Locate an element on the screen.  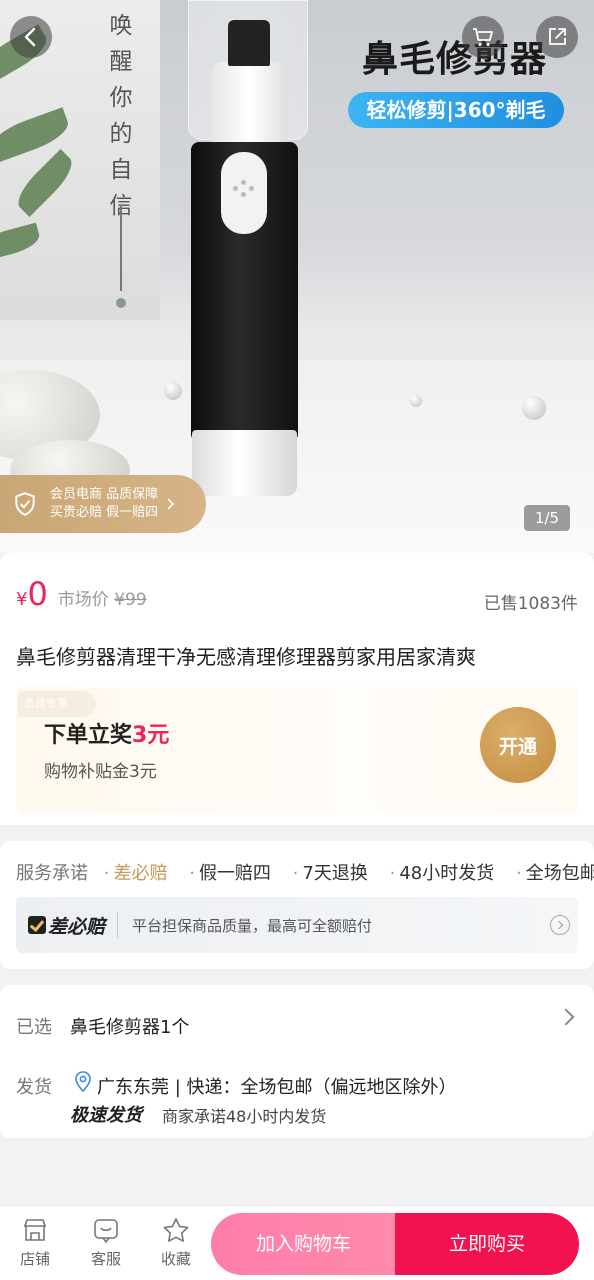
price-row: ¥ 0 市场价 ¥99 is located at coordinates (81, 594).